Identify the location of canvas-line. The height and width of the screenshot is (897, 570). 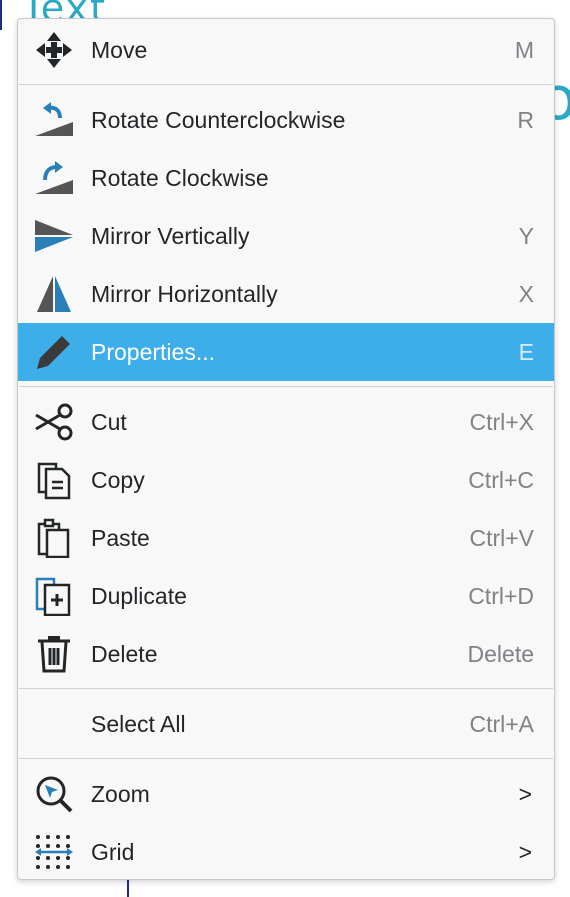
(5, 15).